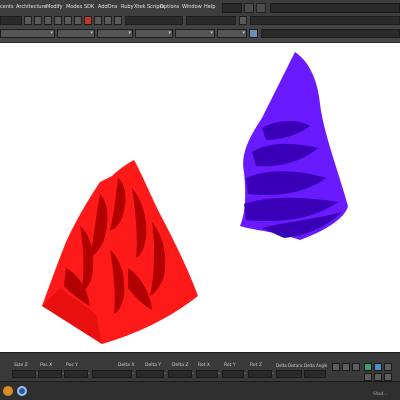  I want to click on cursor-icon, so click(249, 8).